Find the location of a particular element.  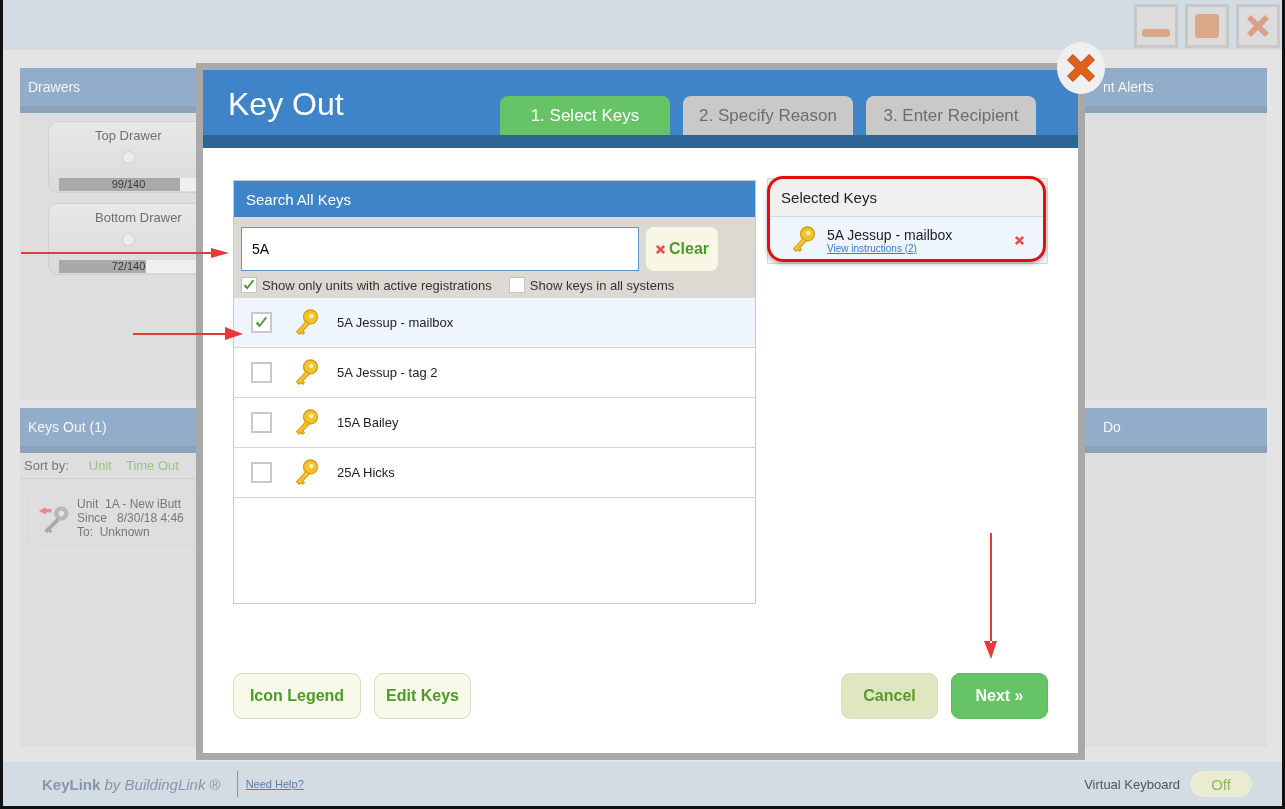

filter-label: Show keys in all systems is located at coordinates (602, 285).